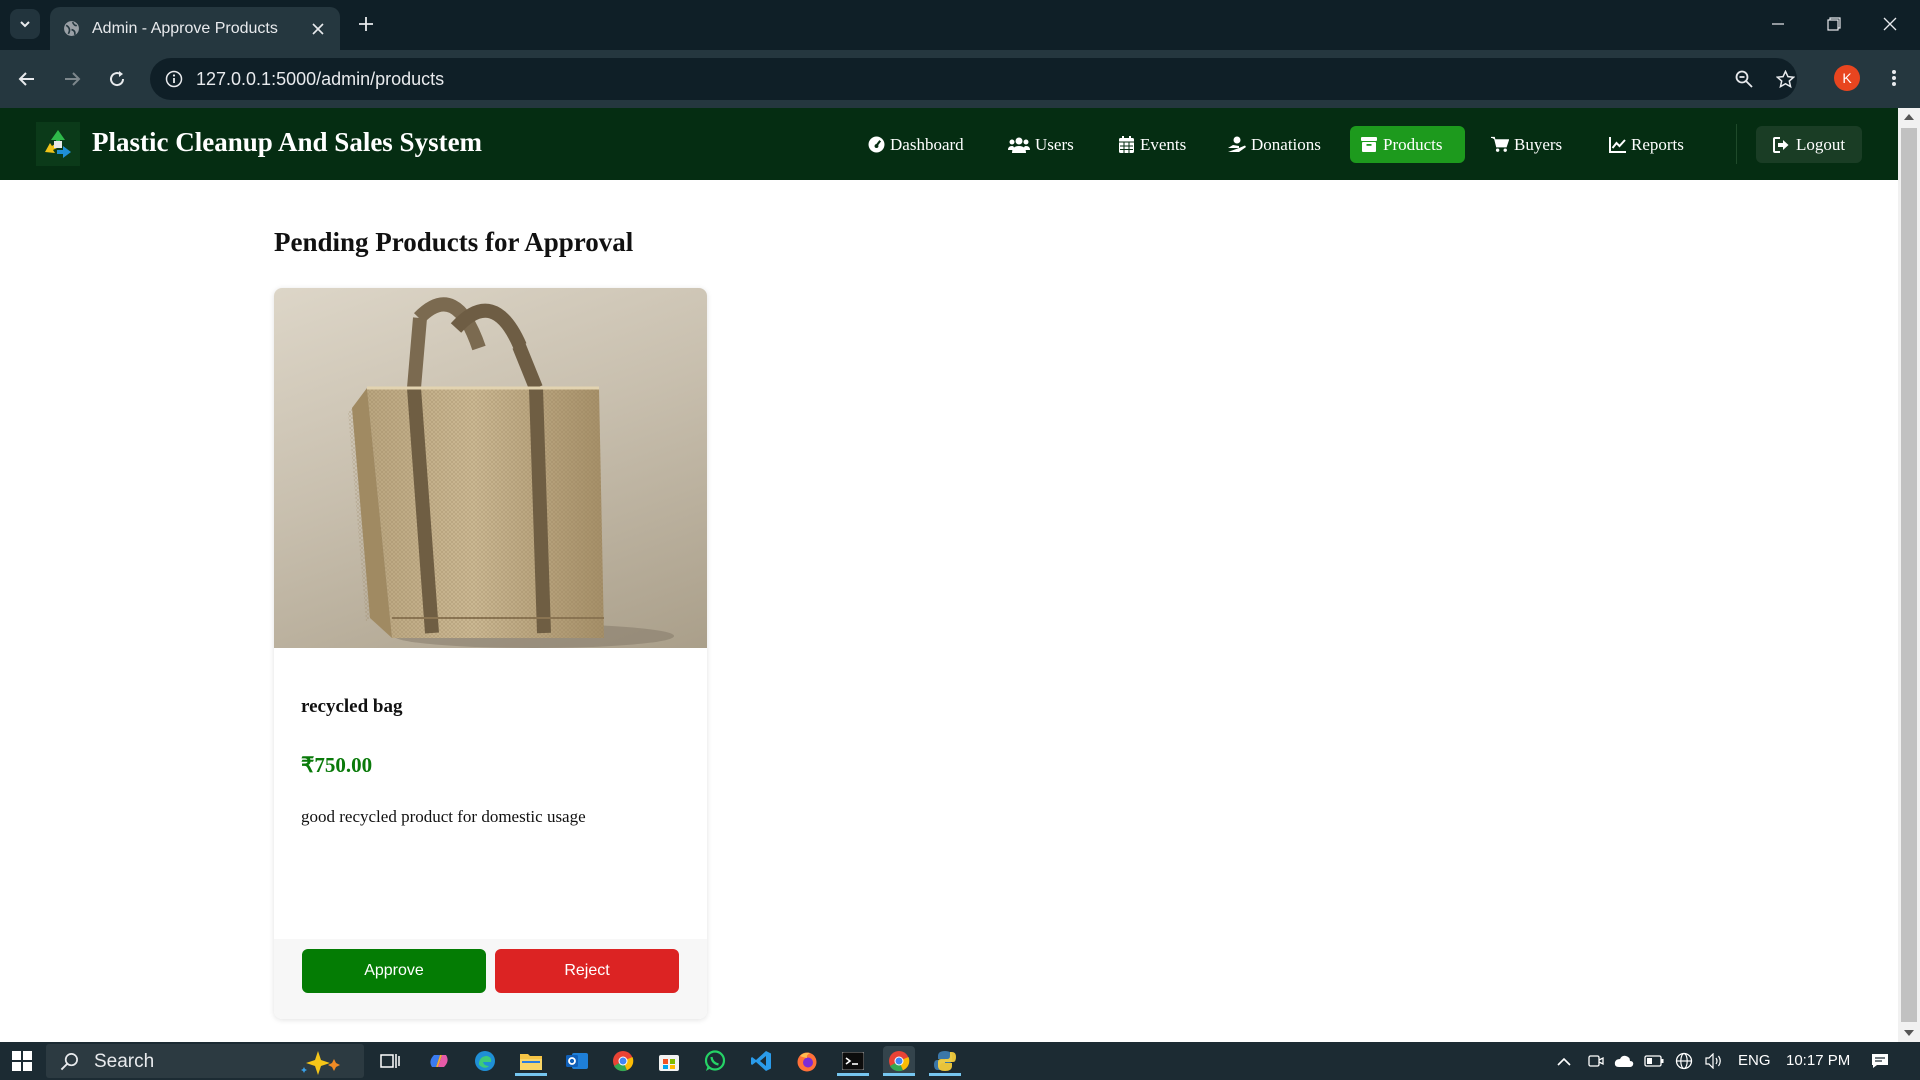 This screenshot has width=1920, height=1080. I want to click on users-icon, so click(1019, 145).